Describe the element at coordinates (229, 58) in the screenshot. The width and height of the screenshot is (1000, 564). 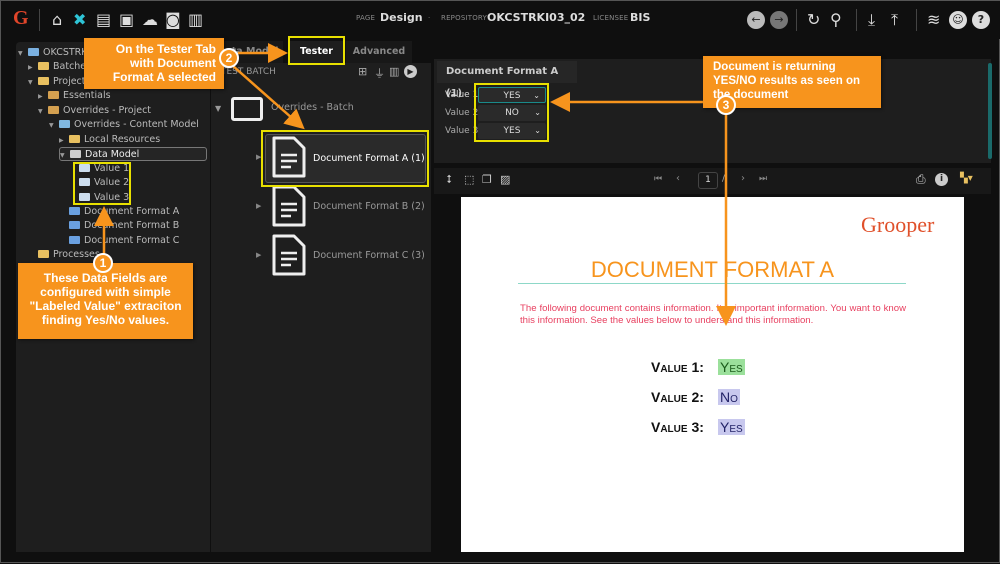
I see `callout-number-2: 2` at that location.